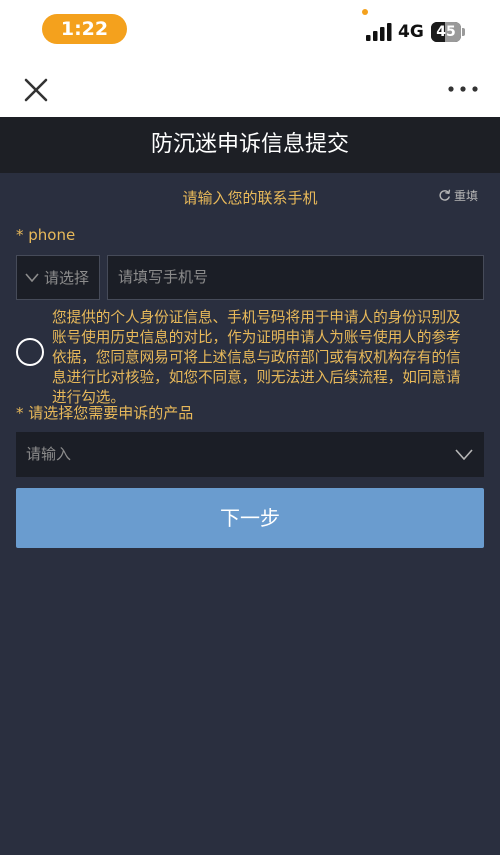  Describe the element at coordinates (295, 277) in the screenshot. I see `phone-input: 请填写手机号` at that location.